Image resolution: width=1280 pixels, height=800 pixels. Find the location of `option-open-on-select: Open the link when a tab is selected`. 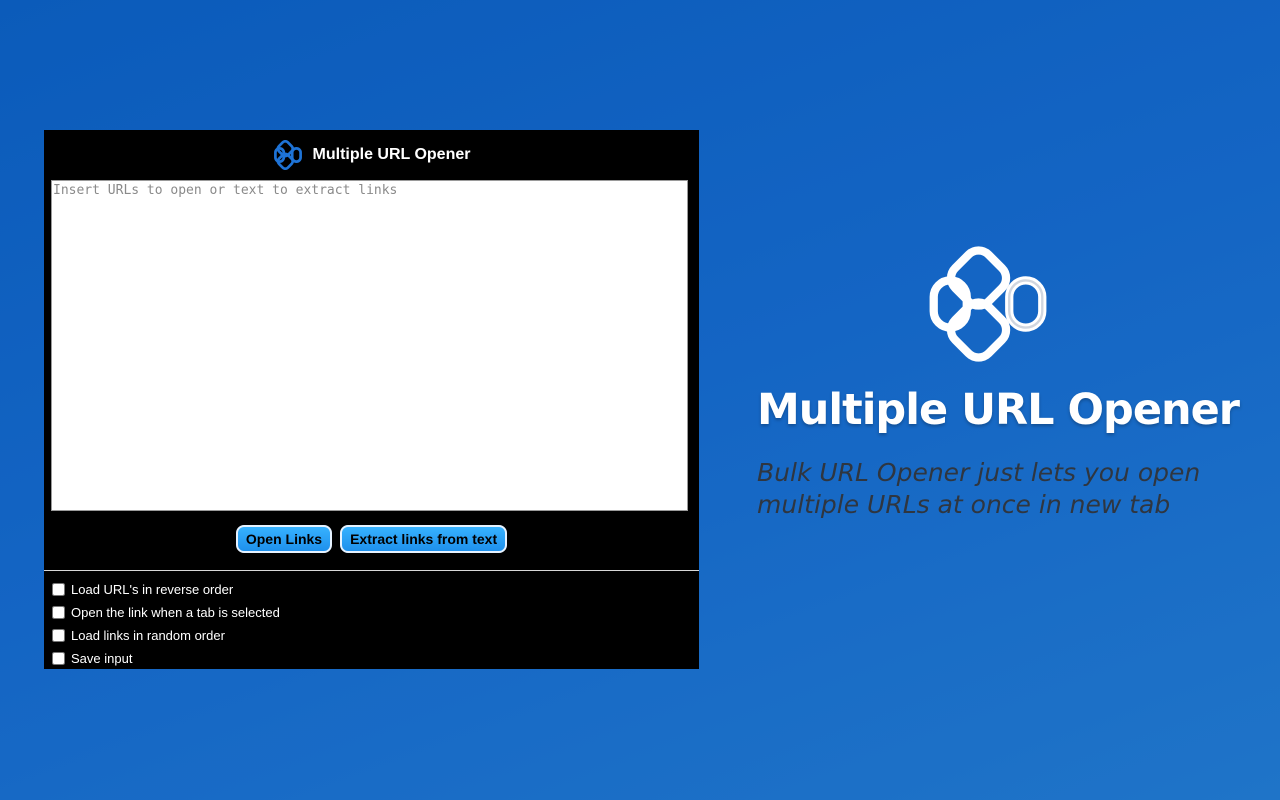

option-open-on-select: Open the link when a tab is selected is located at coordinates (165, 612).